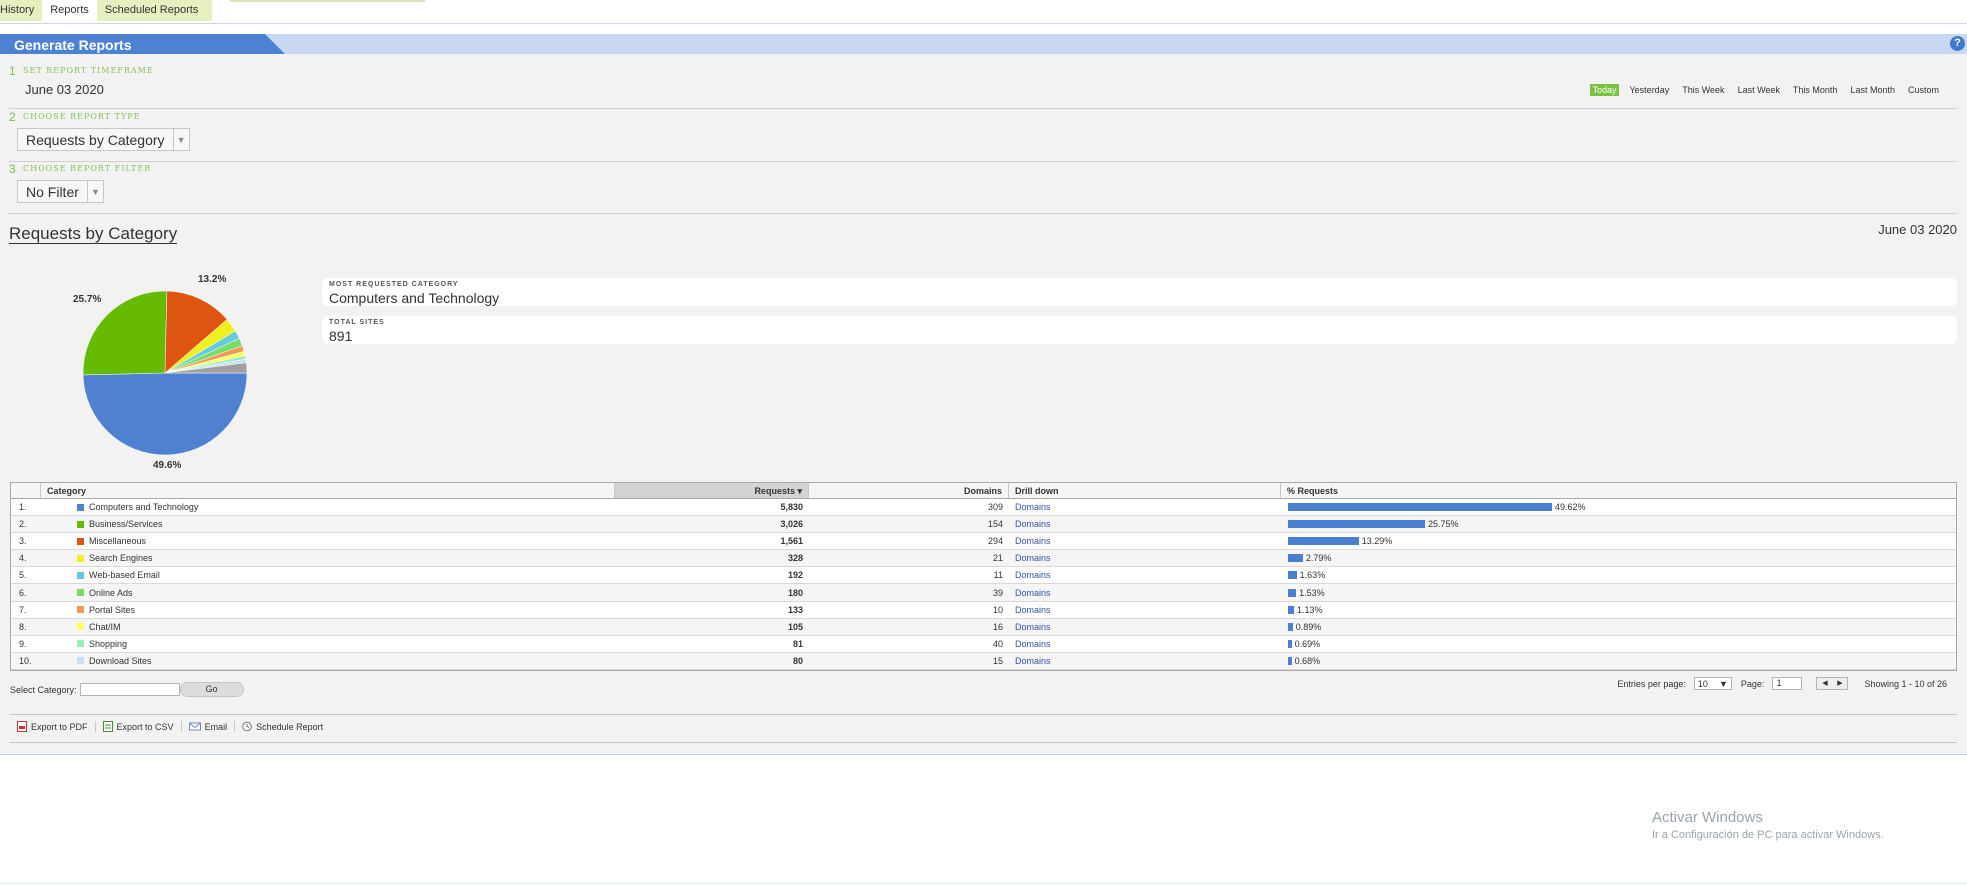  What do you see at coordinates (118, 541) in the screenshot?
I see `category-name: Miscellaneous` at bounding box center [118, 541].